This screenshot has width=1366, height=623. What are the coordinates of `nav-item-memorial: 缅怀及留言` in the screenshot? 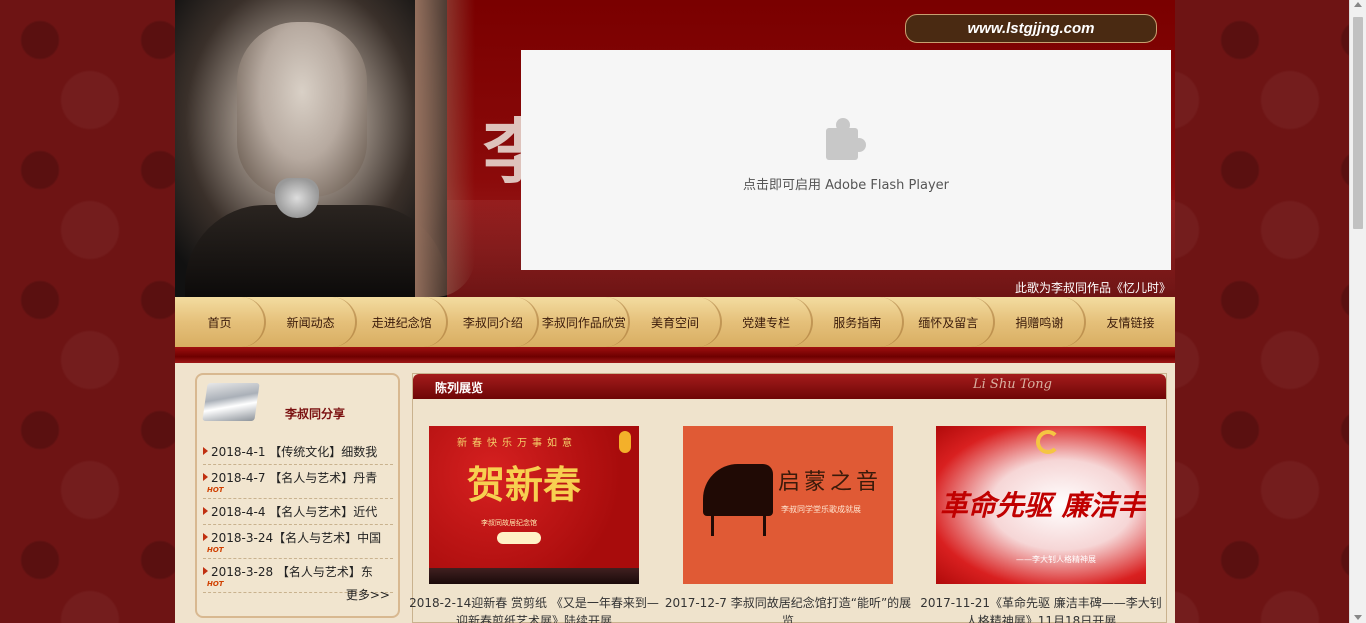 It's located at (949, 322).